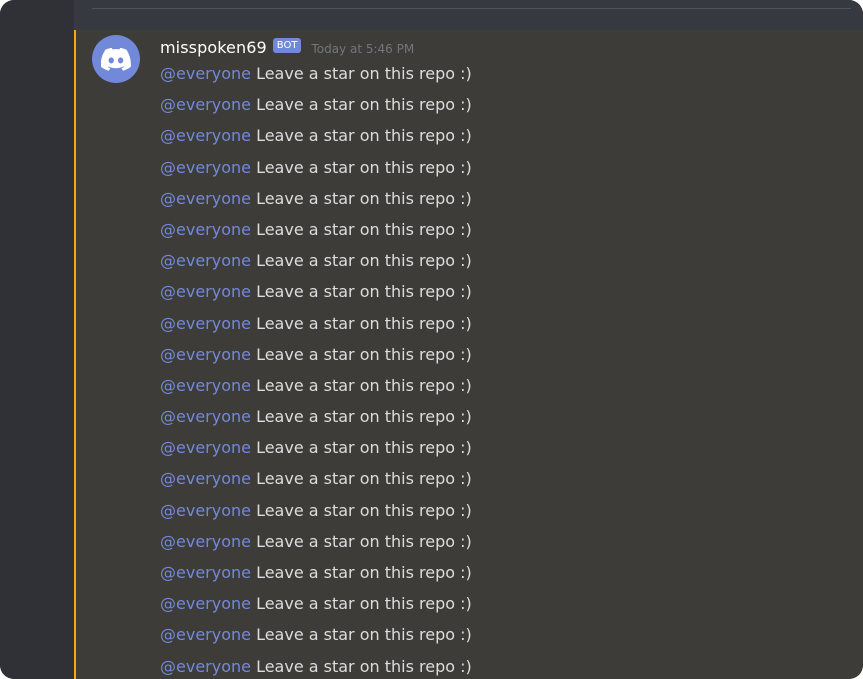 The width and height of the screenshot is (863, 679). Describe the element at coordinates (362, 49) in the screenshot. I see `message-timestamp: Today at 5:46 PM` at that location.